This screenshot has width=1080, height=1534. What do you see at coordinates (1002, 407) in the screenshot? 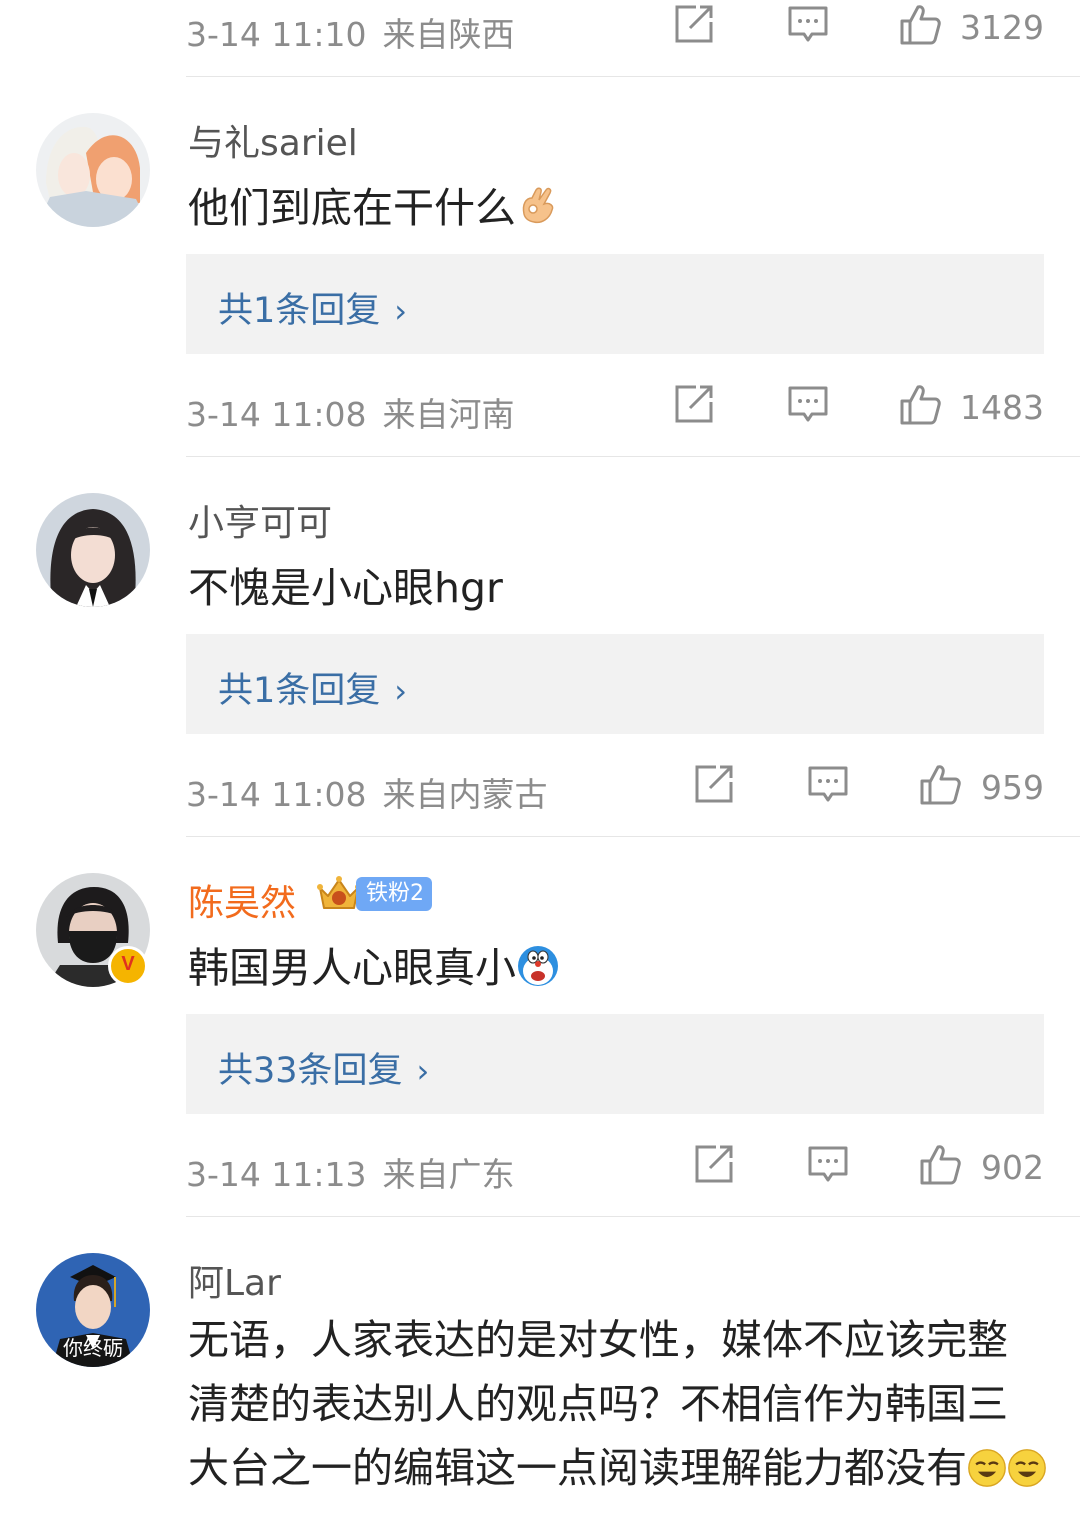
I see `like-count: 1483` at bounding box center [1002, 407].